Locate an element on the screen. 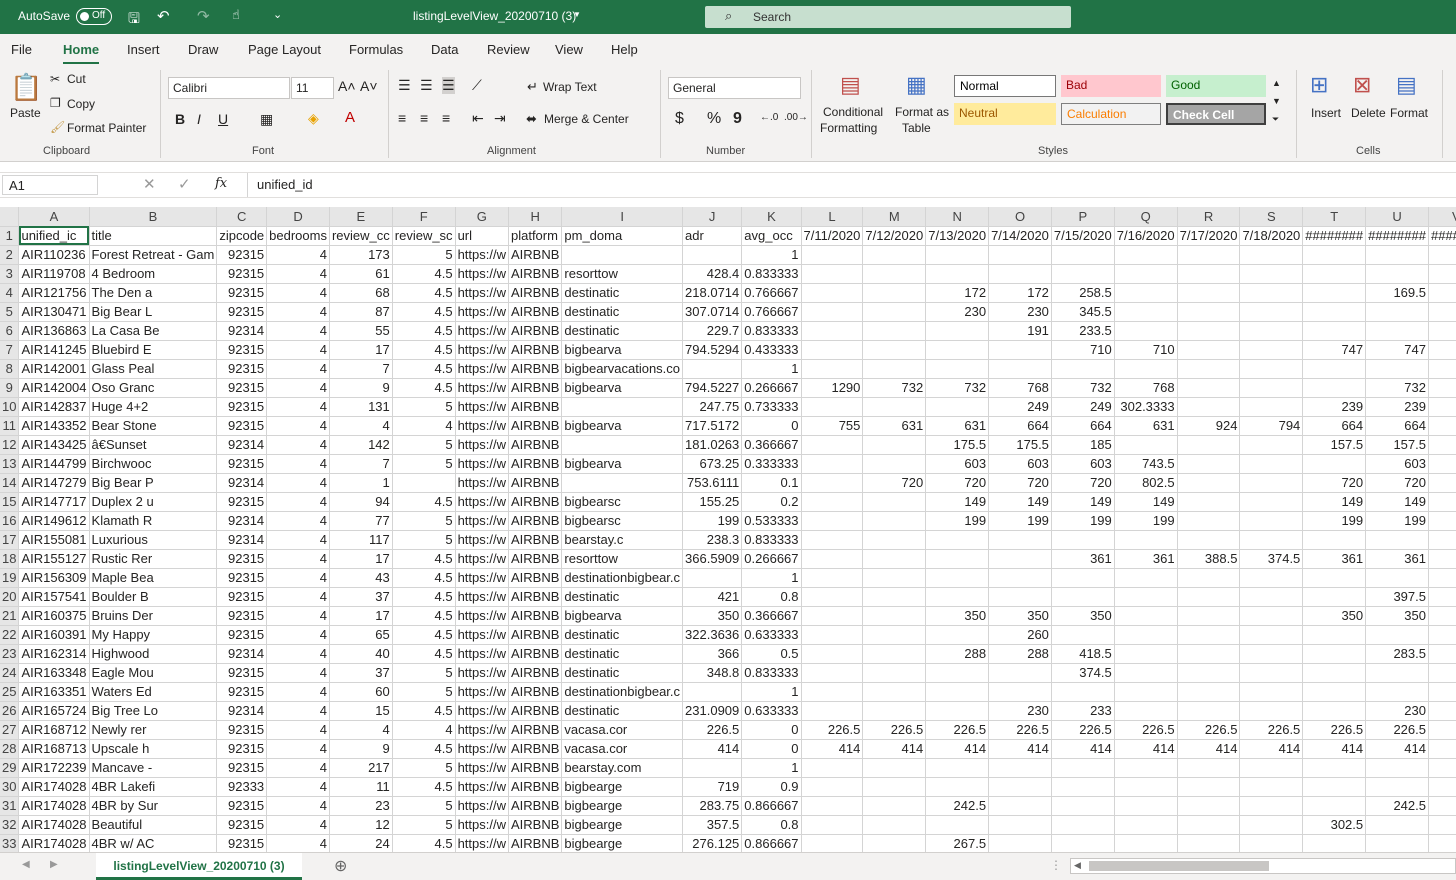 This screenshot has width=1456, height=880. row-header: 24 is located at coordinates (10, 673).